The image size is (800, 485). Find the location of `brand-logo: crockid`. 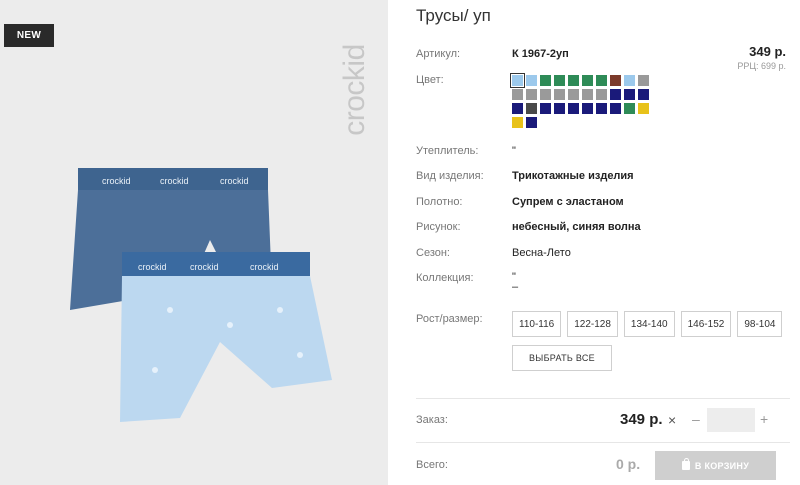

brand-logo: crockid is located at coordinates (355, 90).